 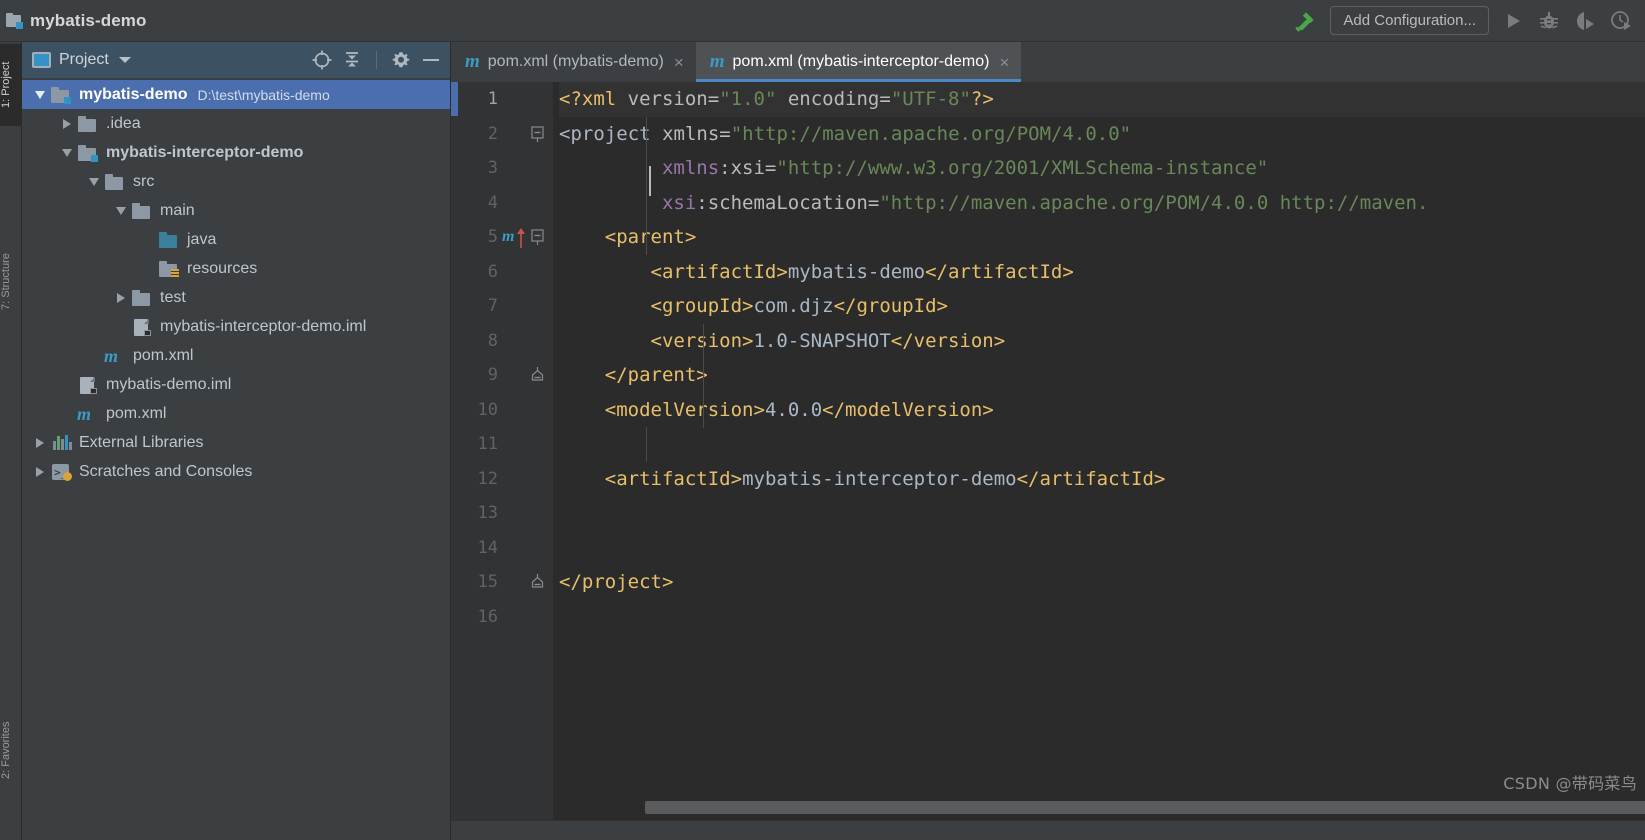 I want to click on gutter-line-3: 3, so click(x=505, y=168).